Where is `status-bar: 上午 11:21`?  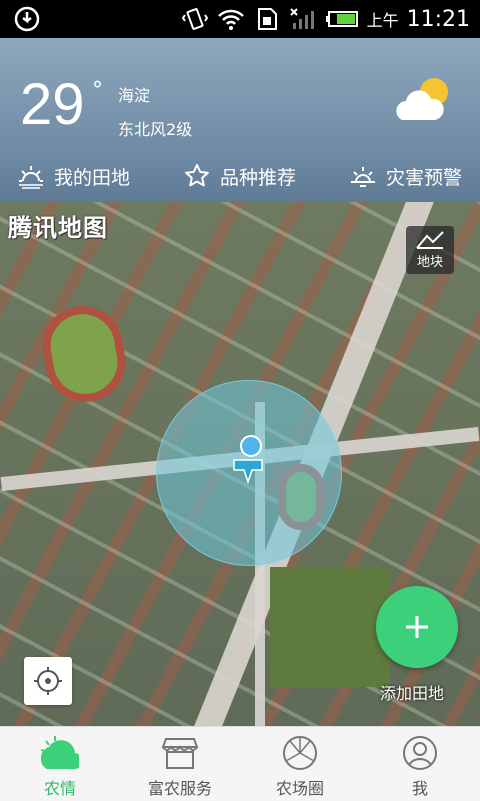
status-bar: 上午 11:21 is located at coordinates (240, 19).